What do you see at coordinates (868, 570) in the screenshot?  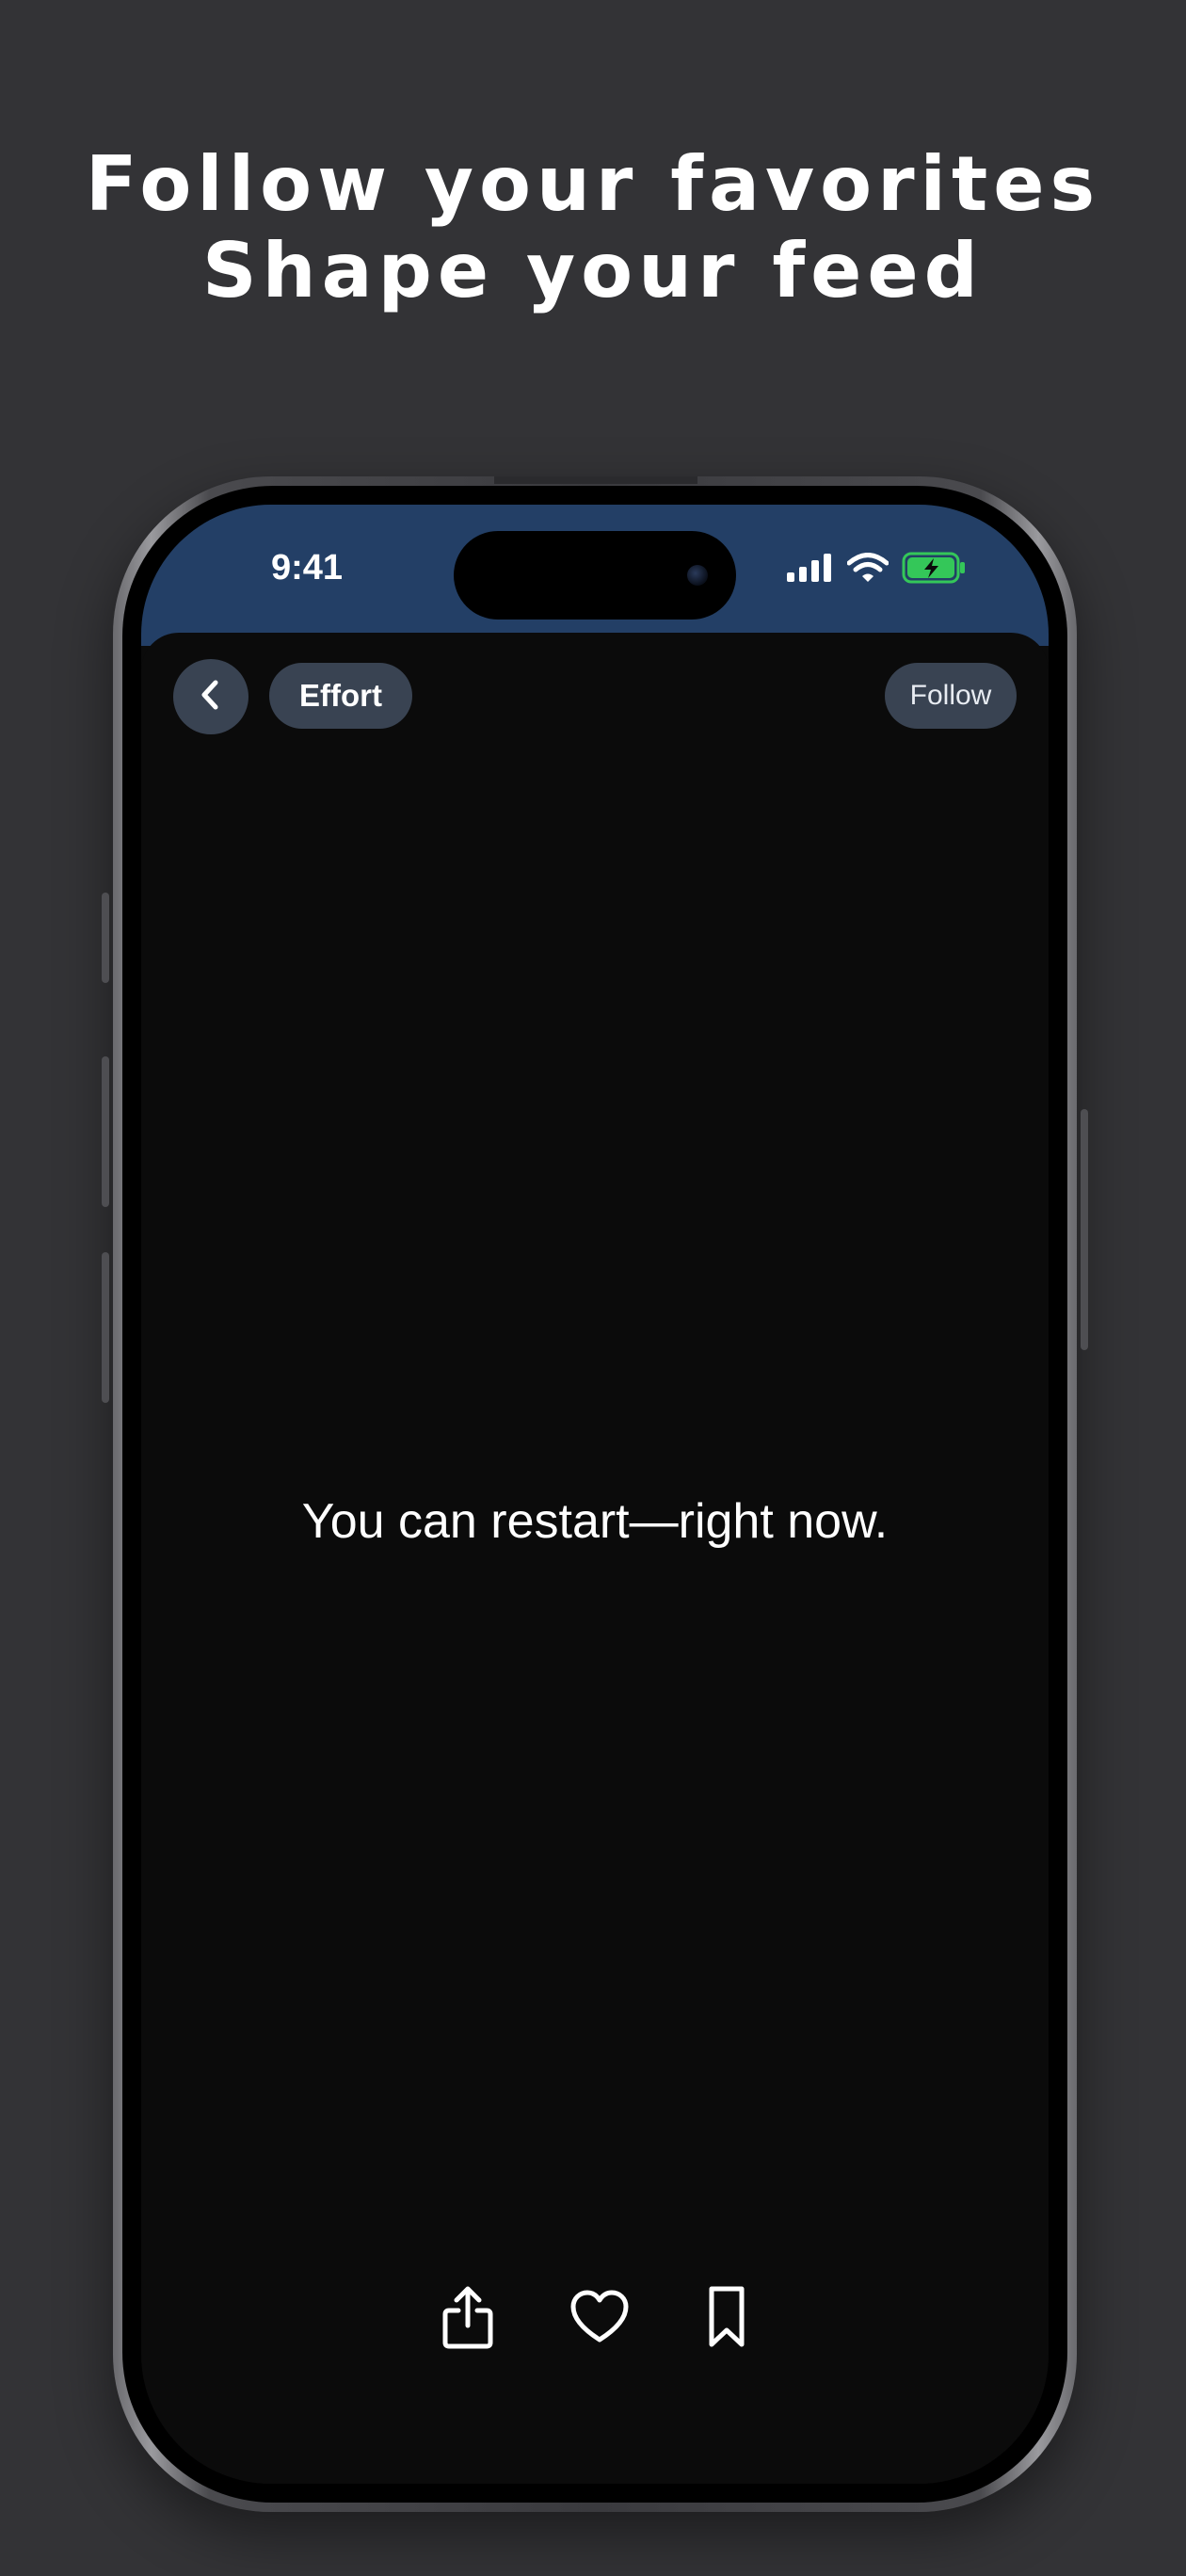 I see `wifi-icon` at bounding box center [868, 570].